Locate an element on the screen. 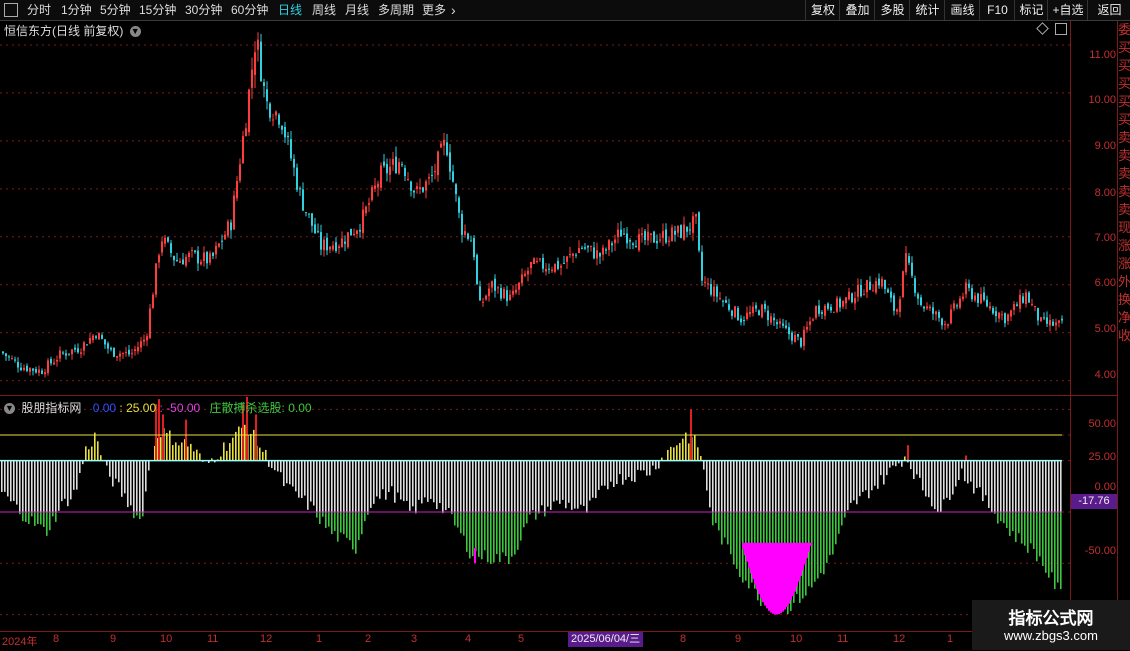  window-menu-icon is located at coordinates (11, 10).